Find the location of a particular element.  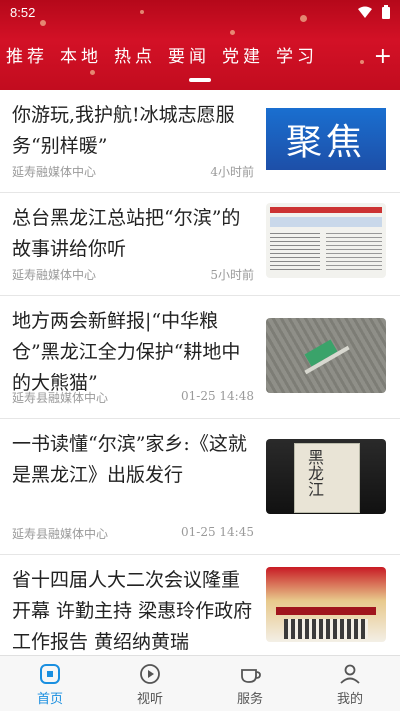

tab-party: 党建 is located at coordinates (243, 57).